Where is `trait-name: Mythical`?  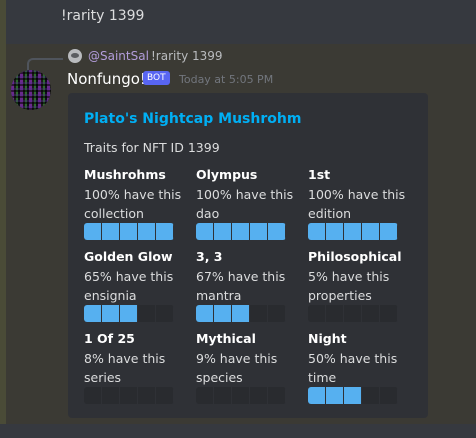
trait-name: Mythical is located at coordinates (226, 338).